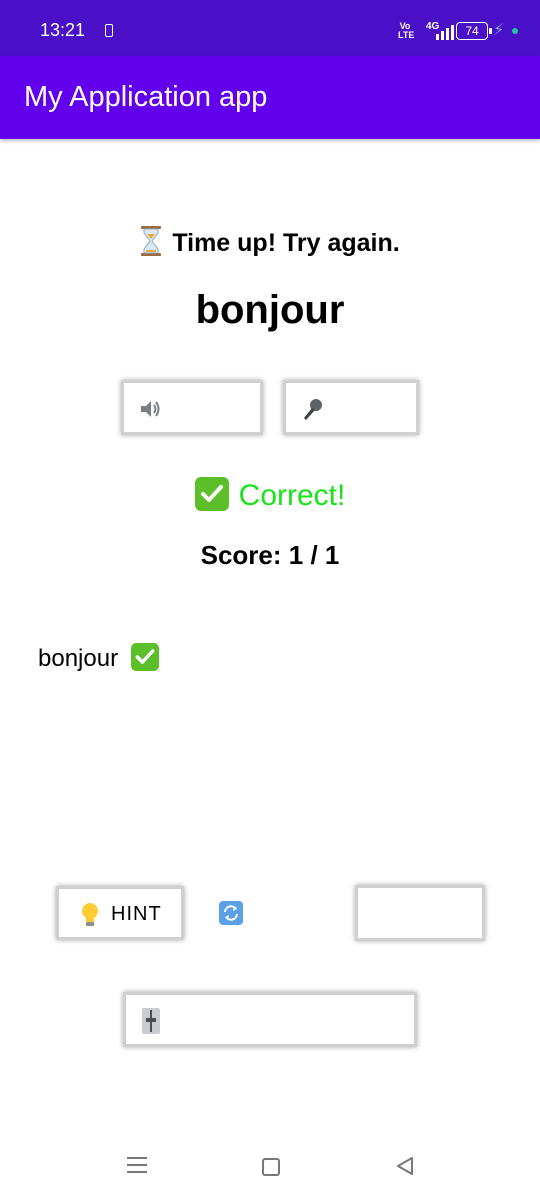 The height and width of the screenshot is (1200, 540). I want to click on timer-message-row: Time up! Try again., so click(270, 242).